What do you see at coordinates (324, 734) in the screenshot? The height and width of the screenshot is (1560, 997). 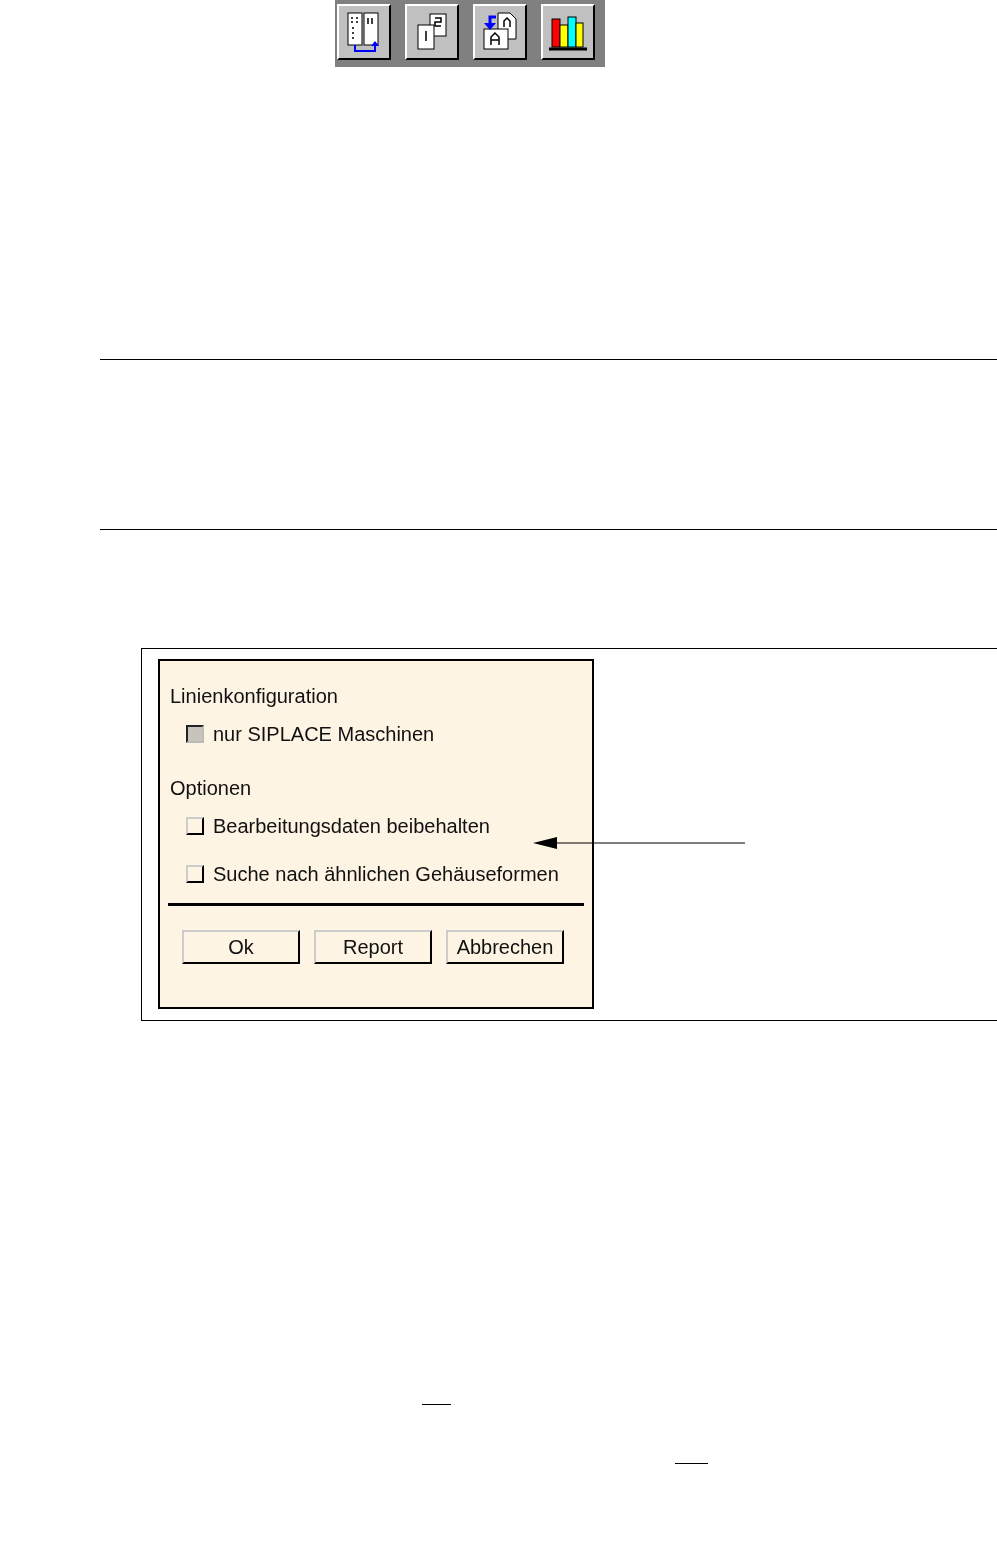 I see `checkbox-label: nur SIPLACE Maschinen` at bounding box center [324, 734].